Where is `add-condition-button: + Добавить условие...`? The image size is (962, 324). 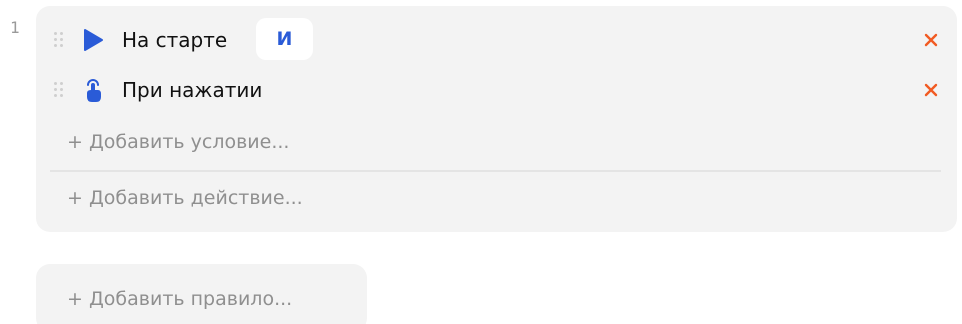 add-condition-button: + Добавить условие... is located at coordinates (178, 142).